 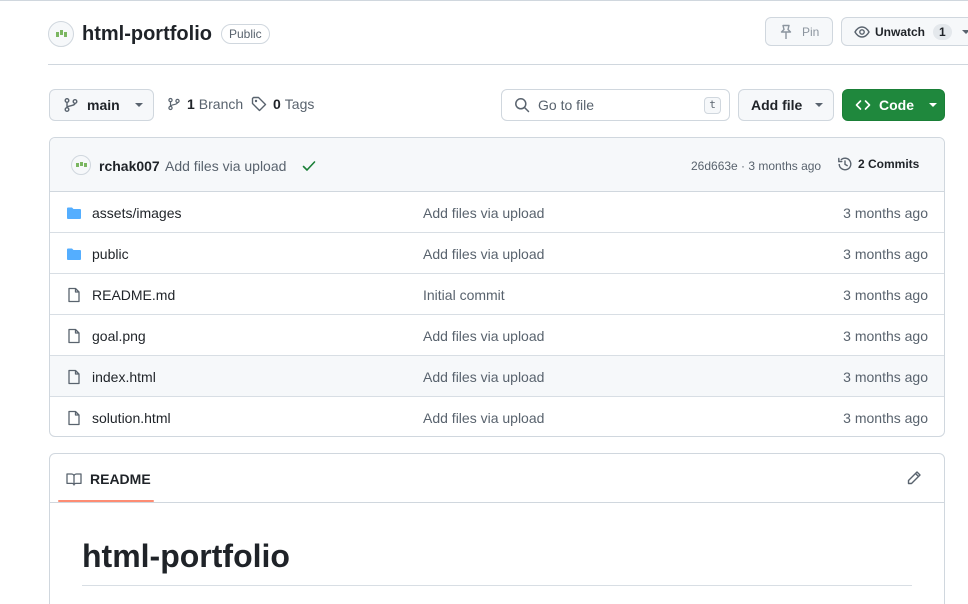 I want to click on eye-icon, so click(x=862, y=31).